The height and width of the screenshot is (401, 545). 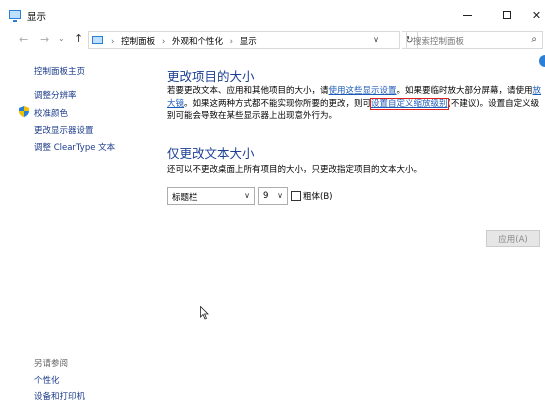 What do you see at coordinates (185, 198) in the screenshot?
I see `item-select-value: 标题栏` at bounding box center [185, 198].